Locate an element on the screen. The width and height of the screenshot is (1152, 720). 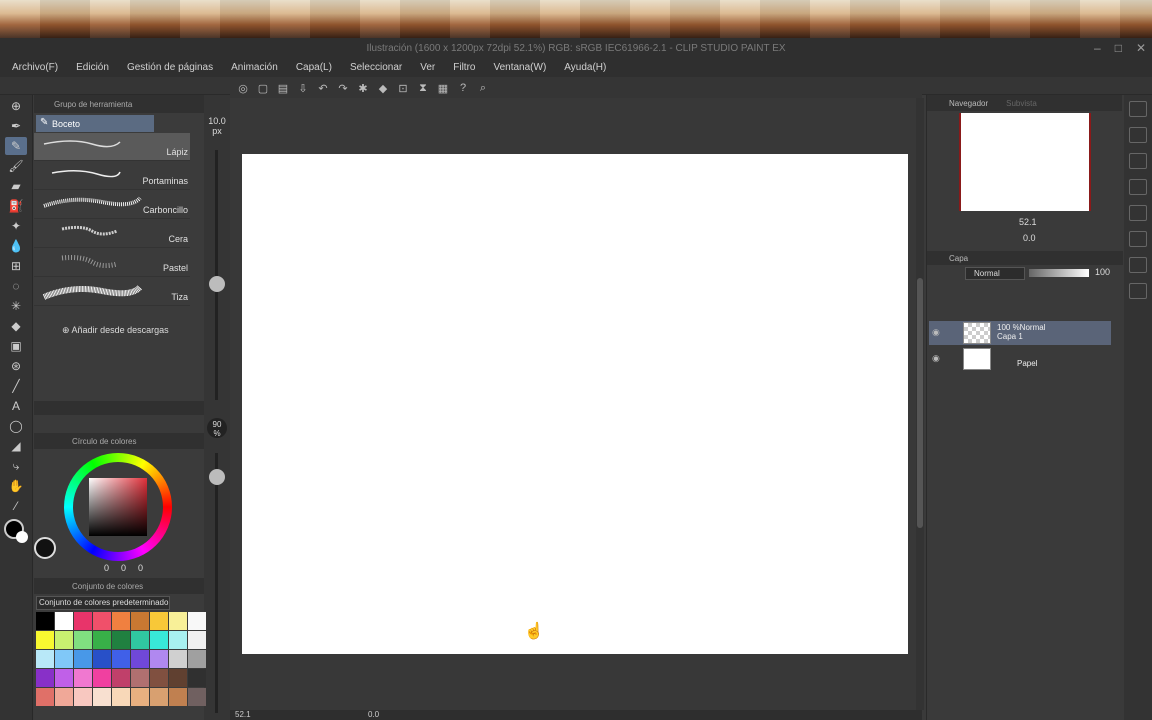
brush-lapiz: Lápiz is located at coordinates (112, 147).